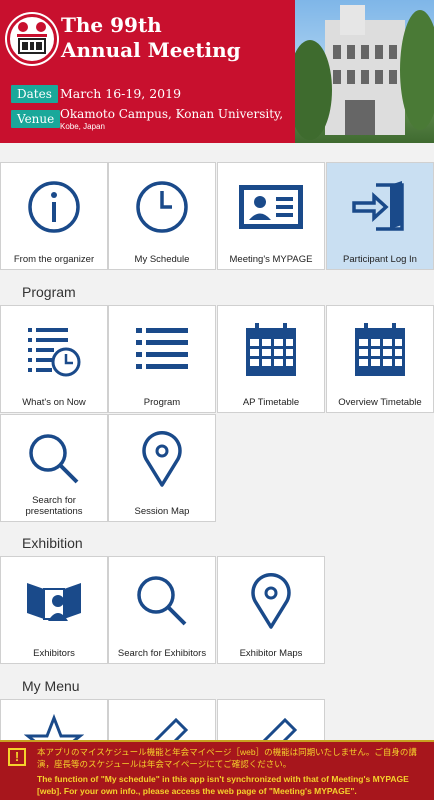  I want to click on program-button: Program, so click(162, 359).